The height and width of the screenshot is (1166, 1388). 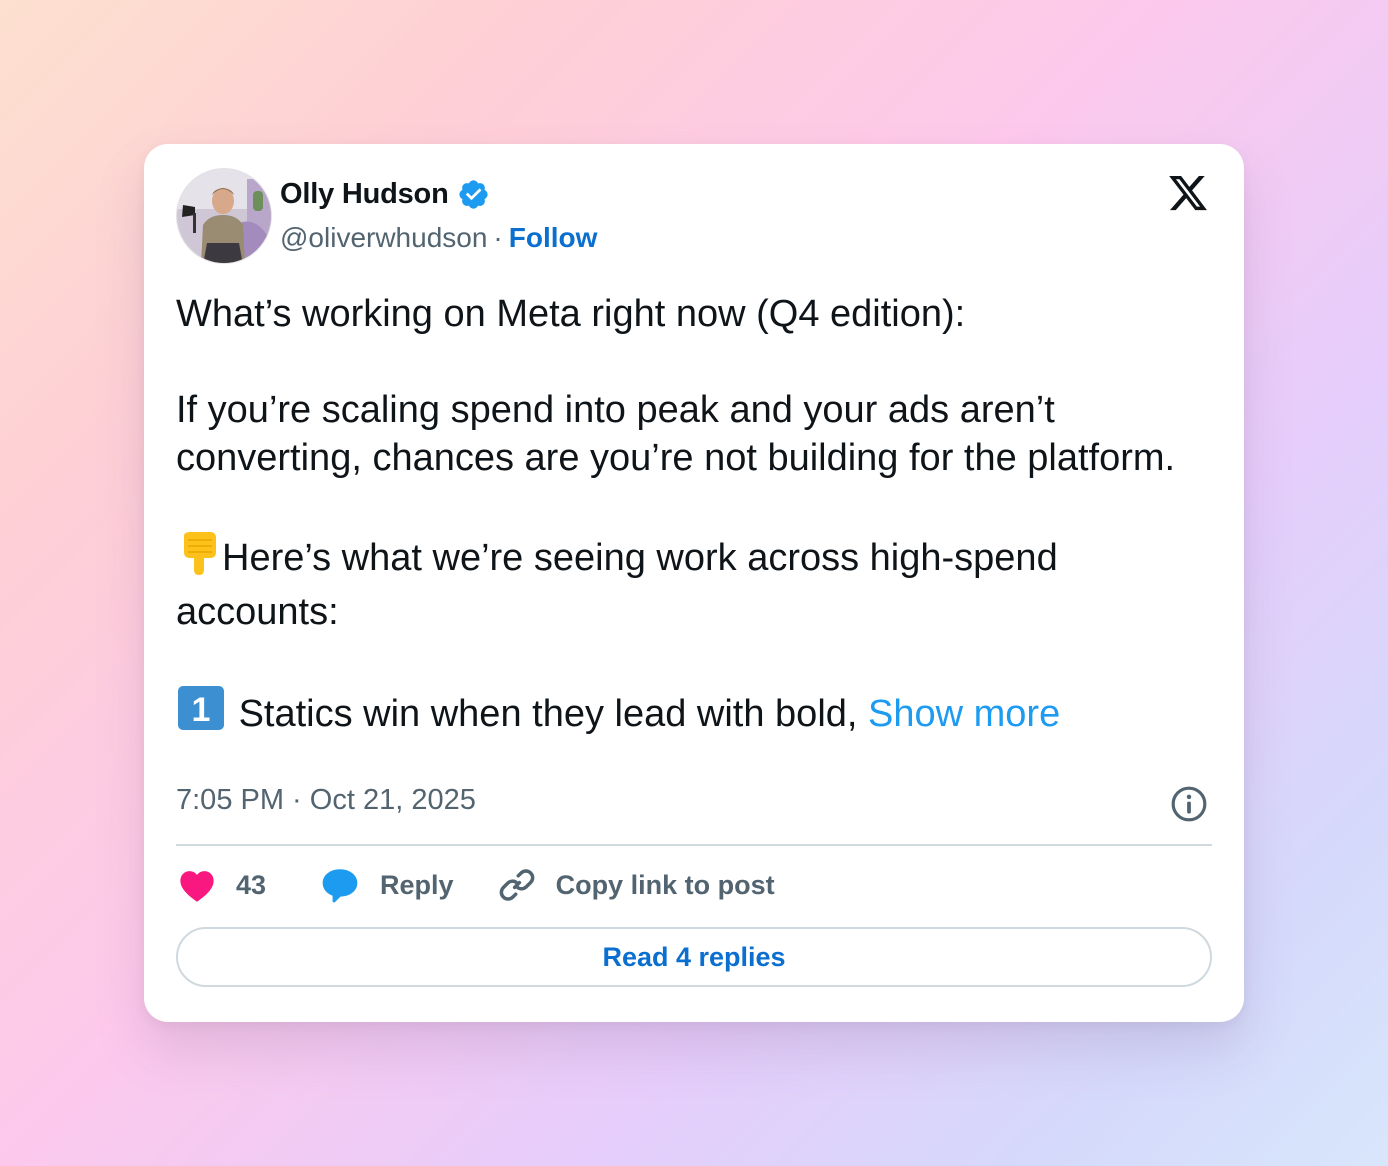 I want to click on keycap-one-emoji: 1, so click(x=202, y=714).